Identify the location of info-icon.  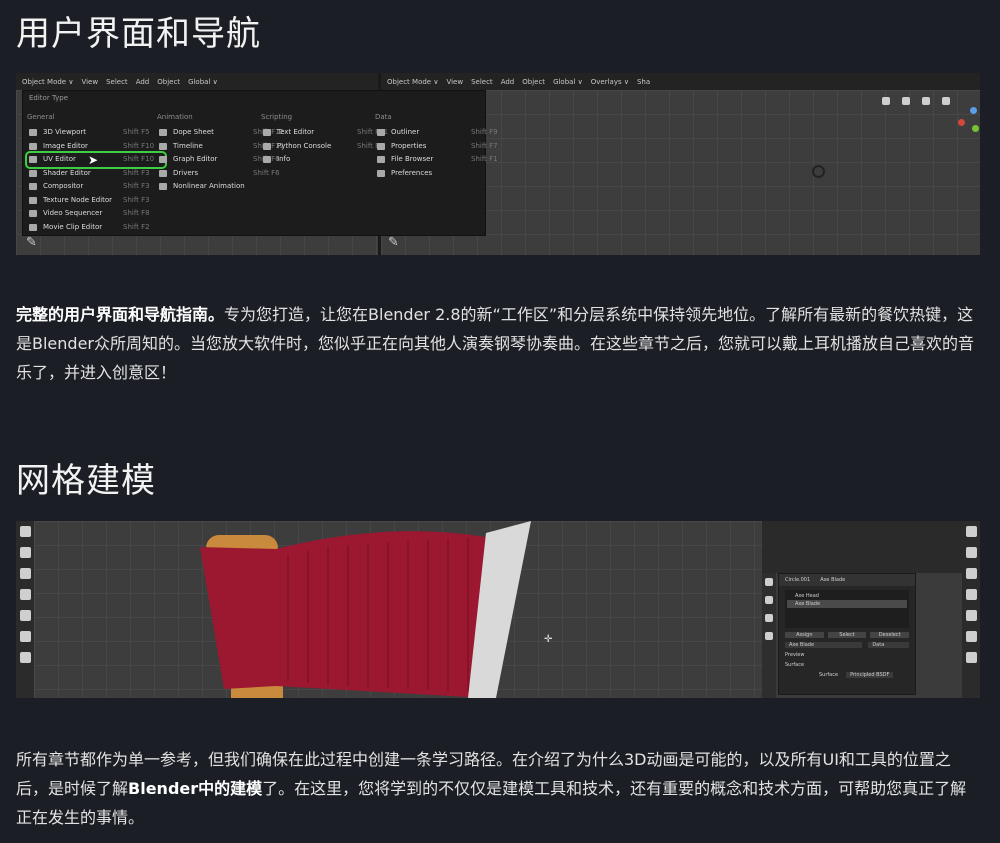
(267, 159).